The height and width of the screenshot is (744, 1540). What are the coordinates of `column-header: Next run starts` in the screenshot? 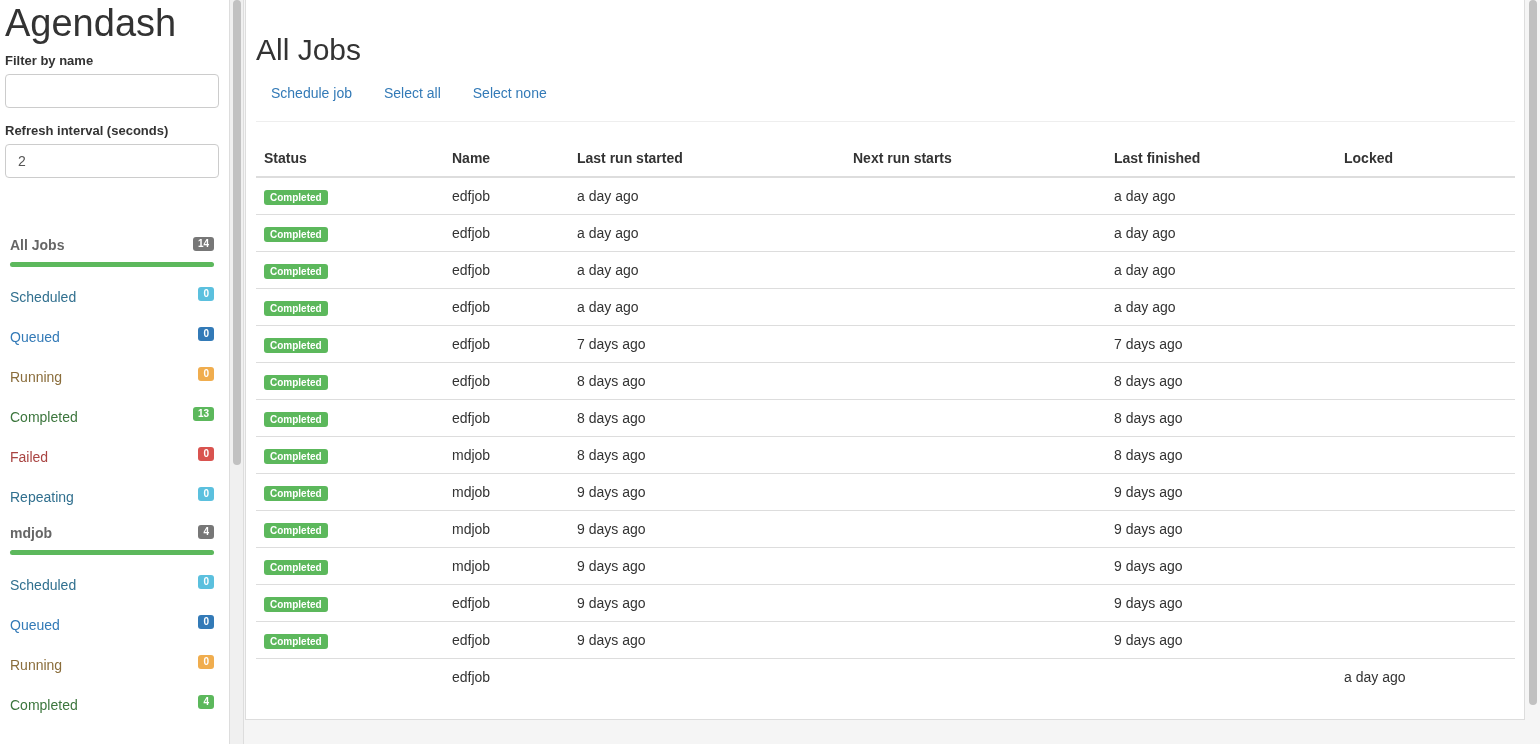 It's located at (975, 163).